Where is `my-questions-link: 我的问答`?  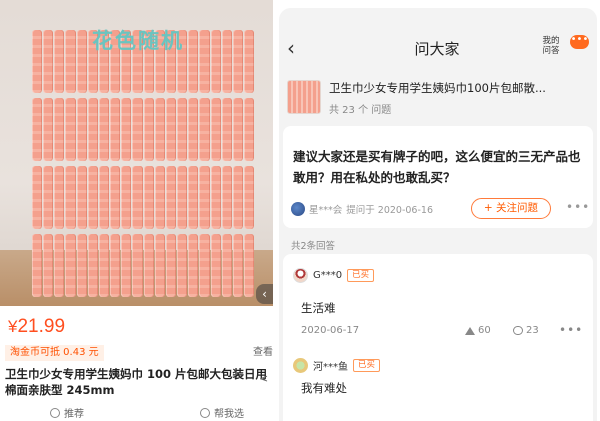
my-questions-link: 我的问答 is located at coordinates (551, 46).